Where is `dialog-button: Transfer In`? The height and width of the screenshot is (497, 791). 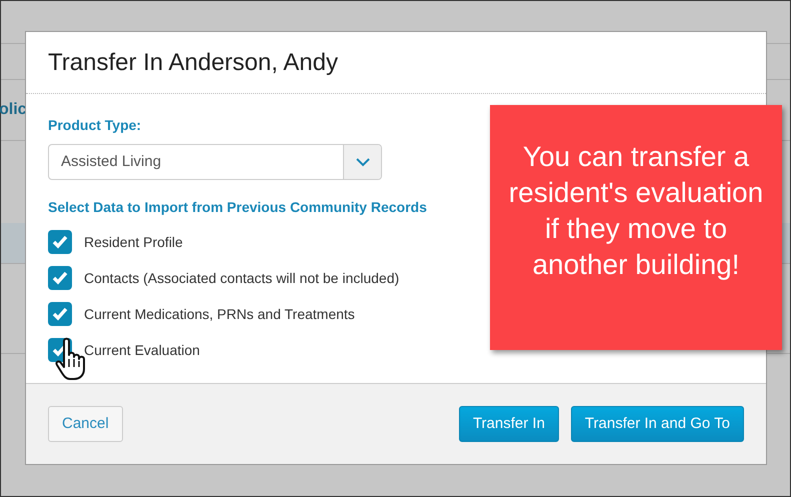 dialog-button: Transfer In is located at coordinates (508, 424).